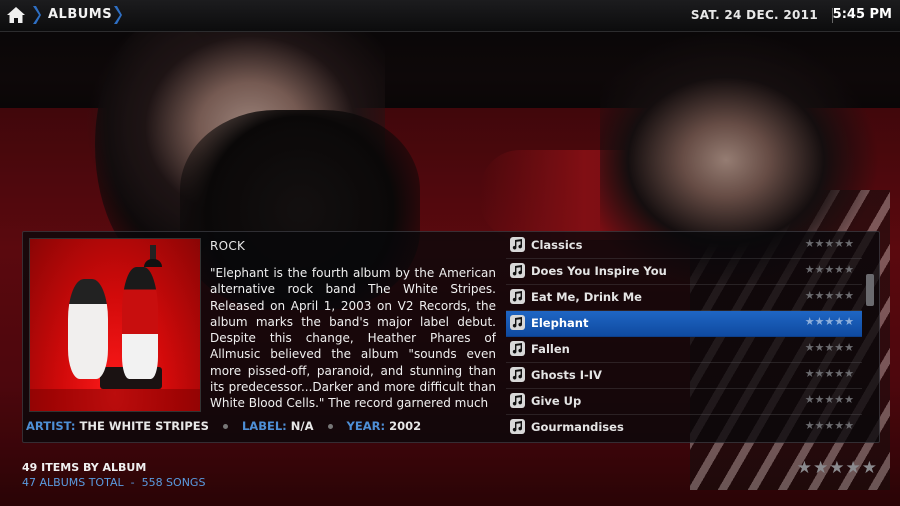  What do you see at coordinates (51, 426) in the screenshot?
I see `artist-key: ARTIST:` at bounding box center [51, 426].